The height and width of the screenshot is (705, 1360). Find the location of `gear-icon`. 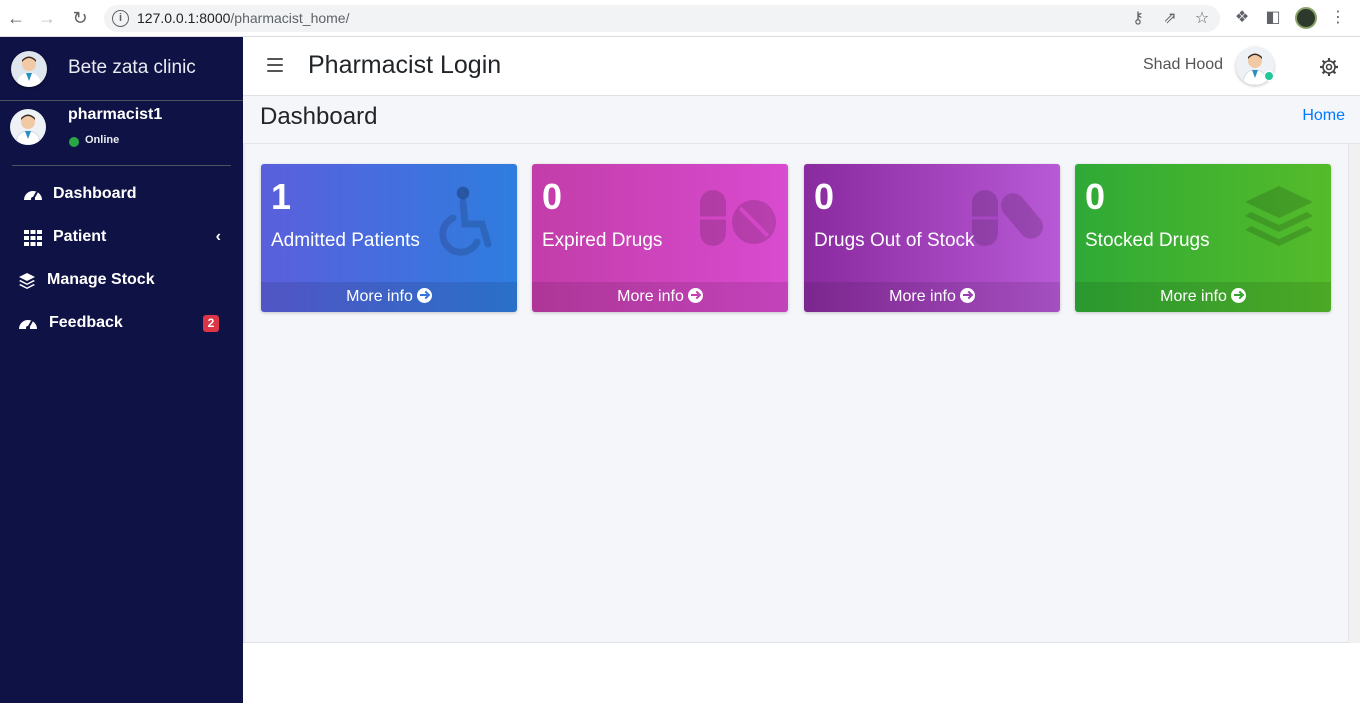

gear-icon is located at coordinates (1329, 67).